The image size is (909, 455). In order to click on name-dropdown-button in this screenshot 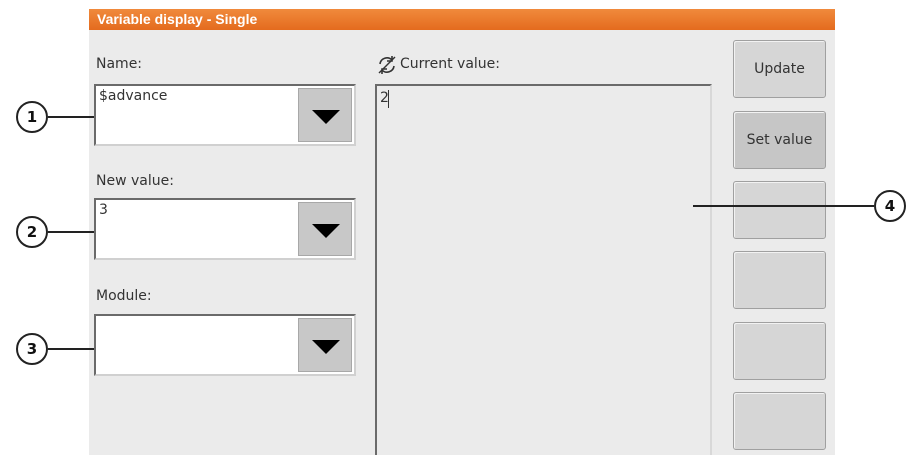, I will do `click(325, 115)`.